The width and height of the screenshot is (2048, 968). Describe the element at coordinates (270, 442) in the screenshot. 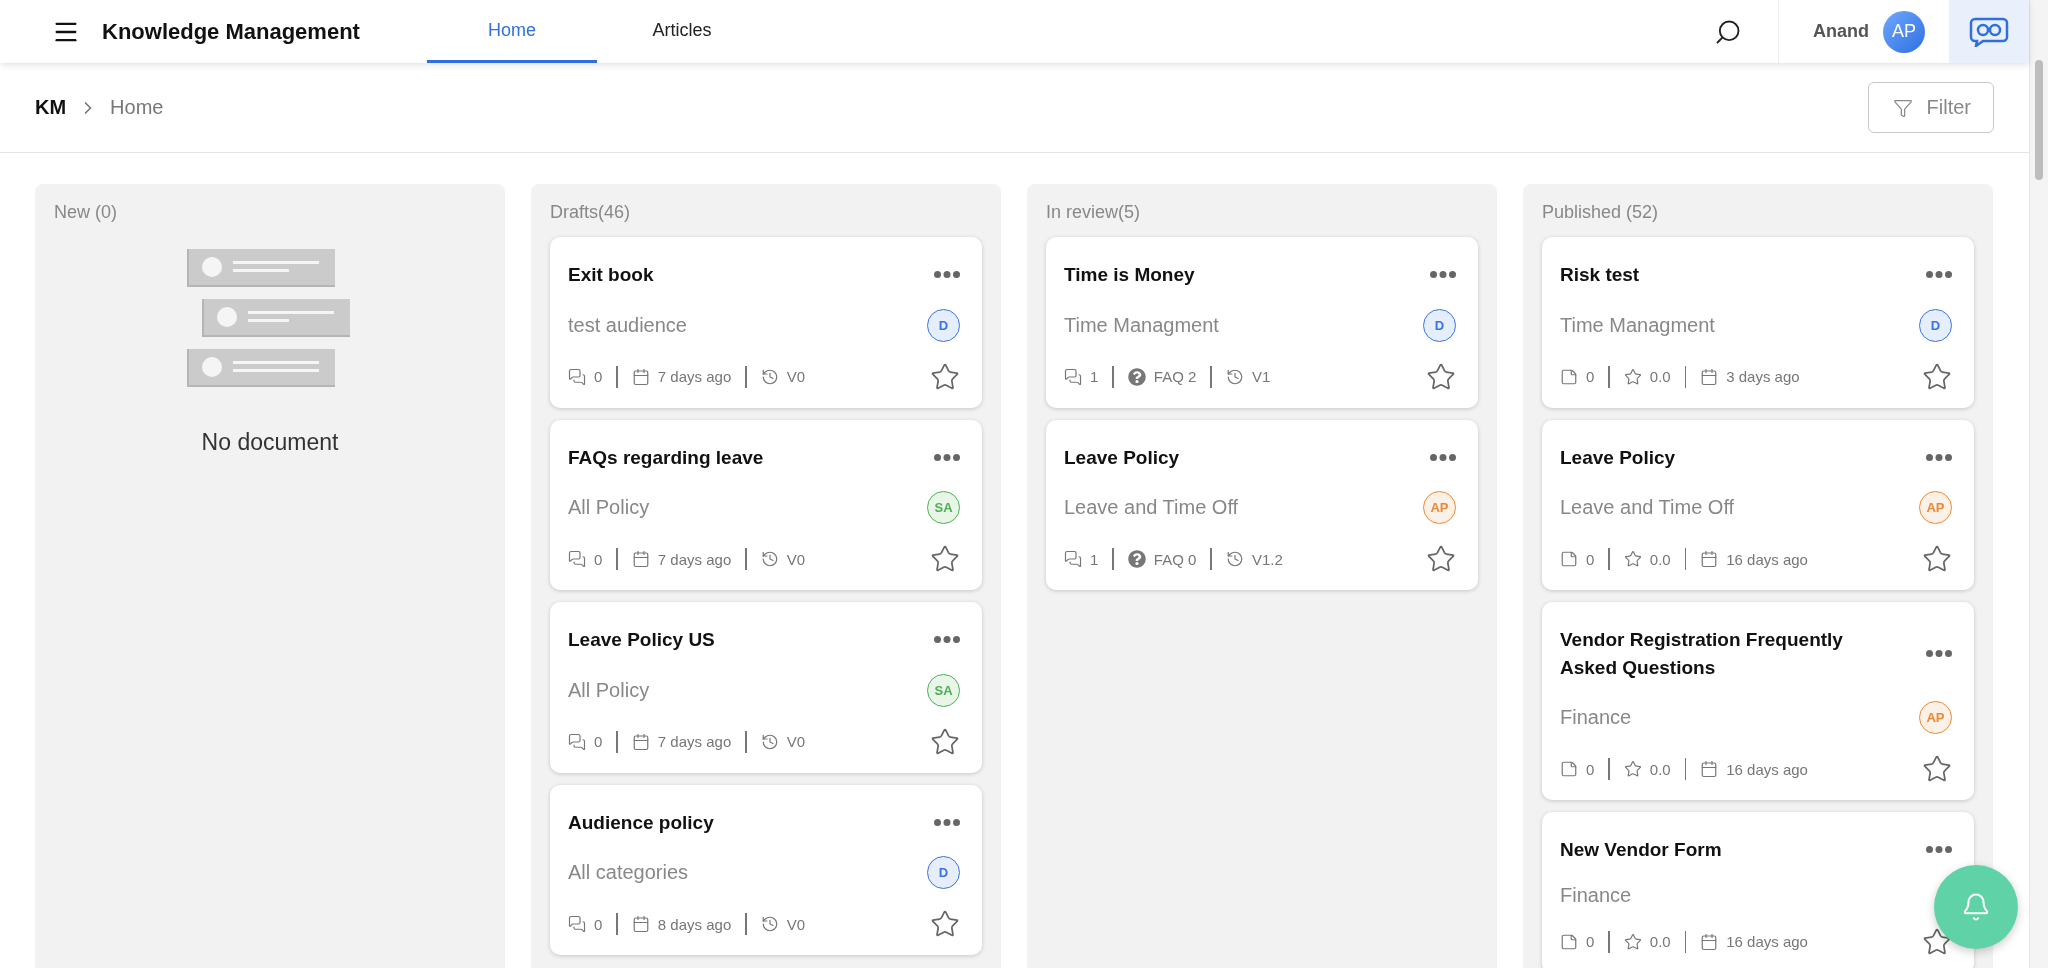

I see `empty-message: No document` at that location.